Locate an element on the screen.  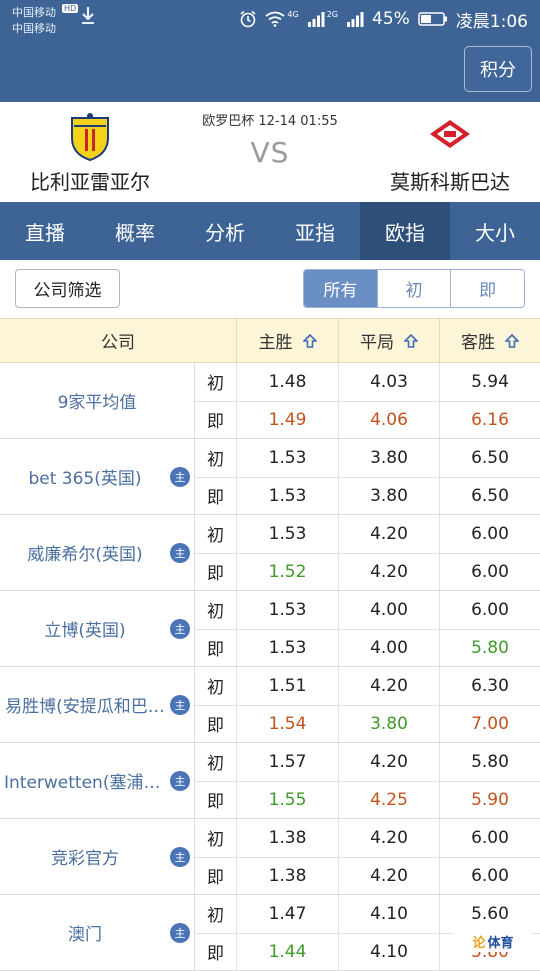
table-row: 立博(英国)主初1.534.006.00即1.534.005.80 is located at coordinates (270, 629).